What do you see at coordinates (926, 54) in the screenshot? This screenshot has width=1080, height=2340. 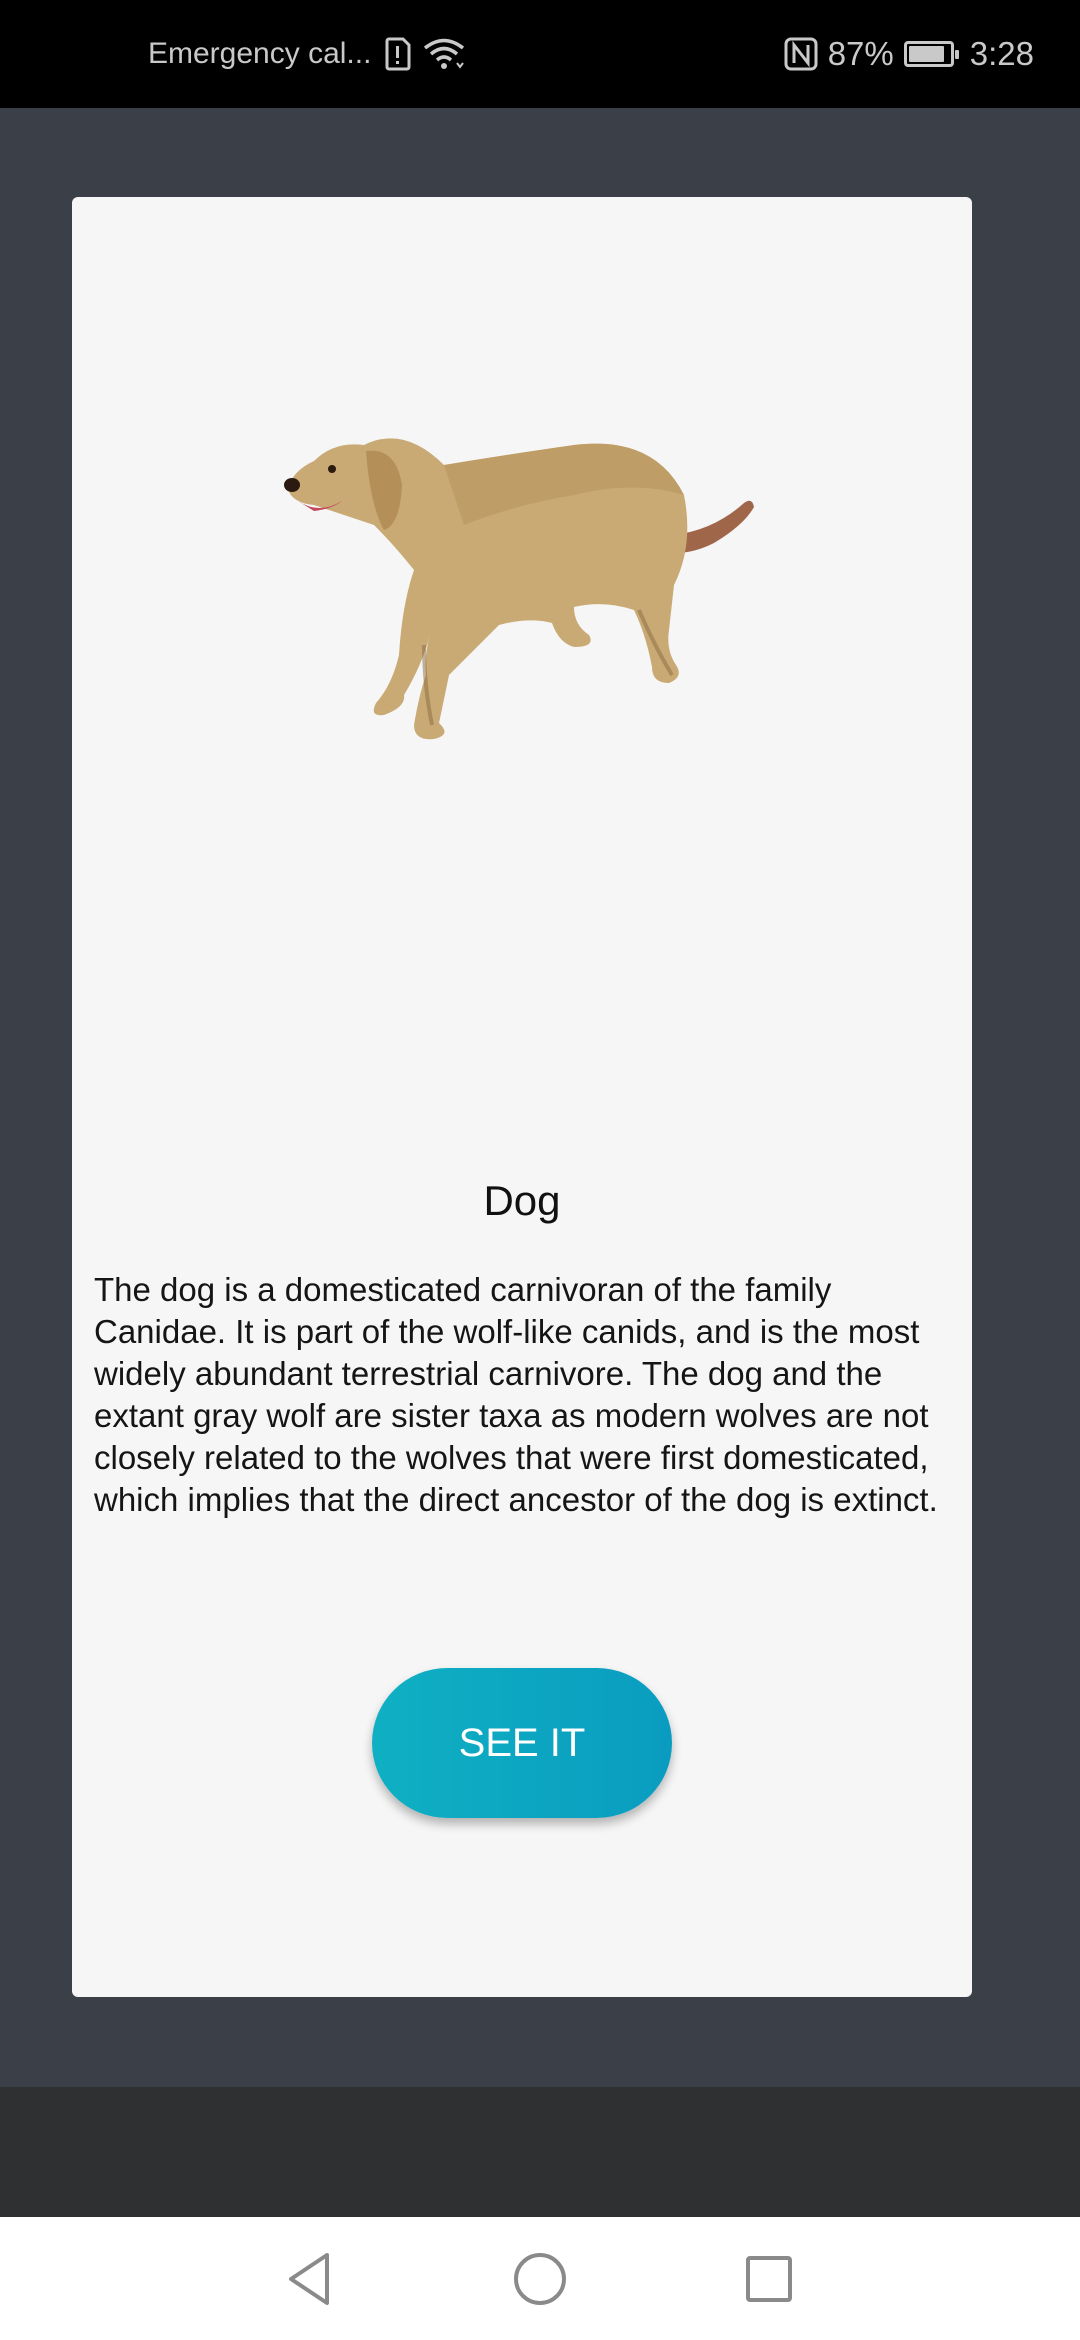 I see `battery-fill` at bounding box center [926, 54].